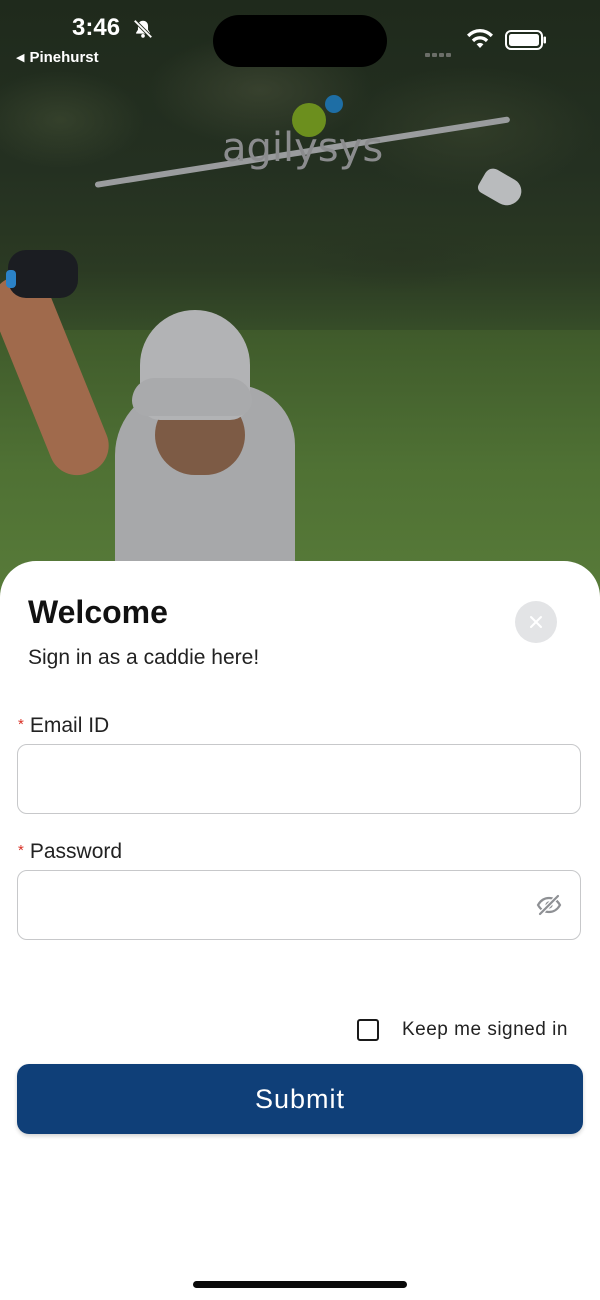 Image resolution: width=600 pixels, height=1300 pixels. Describe the element at coordinates (334, 104) in the screenshot. I see `logo-blue-dot` at that location.